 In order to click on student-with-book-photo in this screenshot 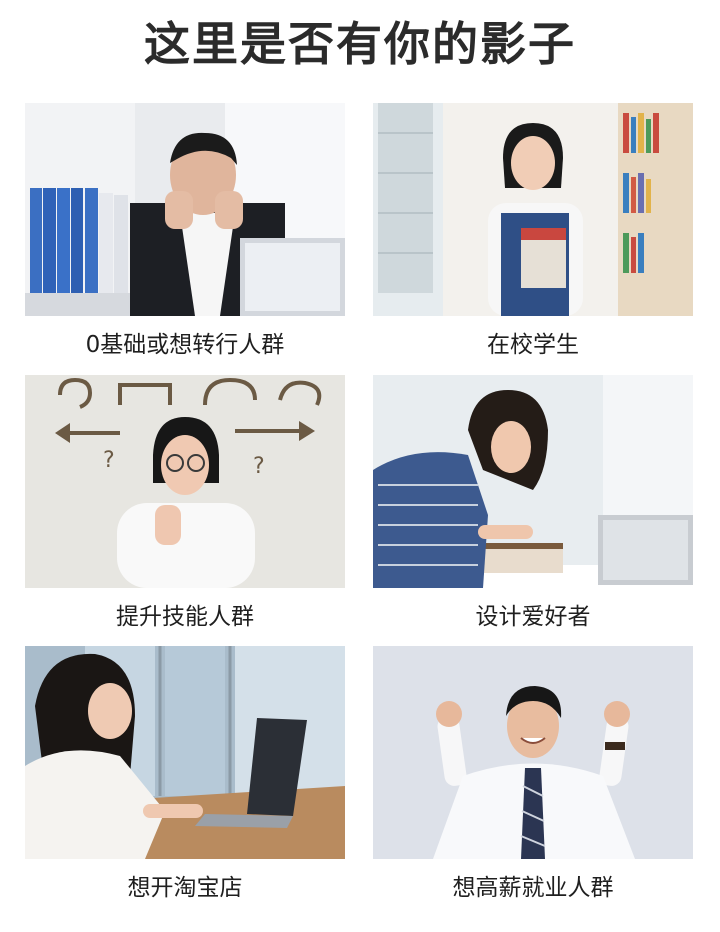, I will do `click(533, 209)`.